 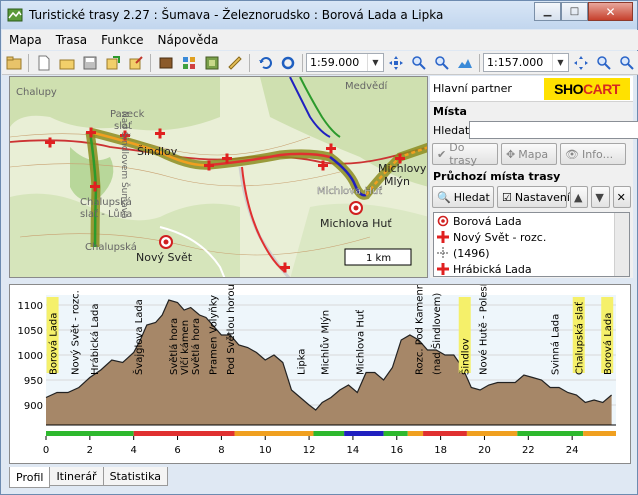 What do you see at coordinates (533, 197) in the screenshot?
I see `settings-button: ☑ Nastavení` at bounding box center [533, 197].